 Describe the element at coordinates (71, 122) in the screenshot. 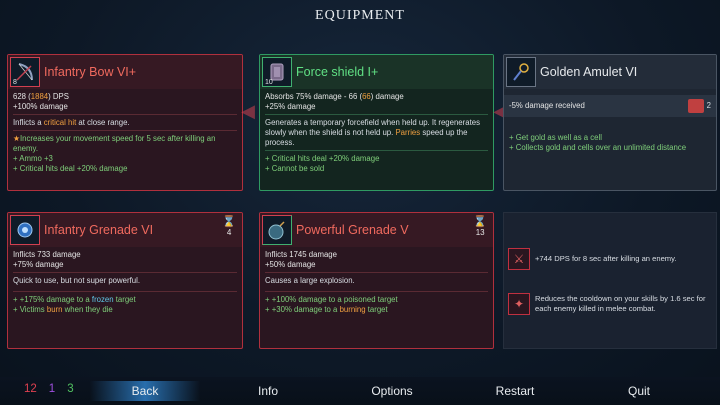

I see `item-description: Inflicts a critical hit at close range.` at that location.